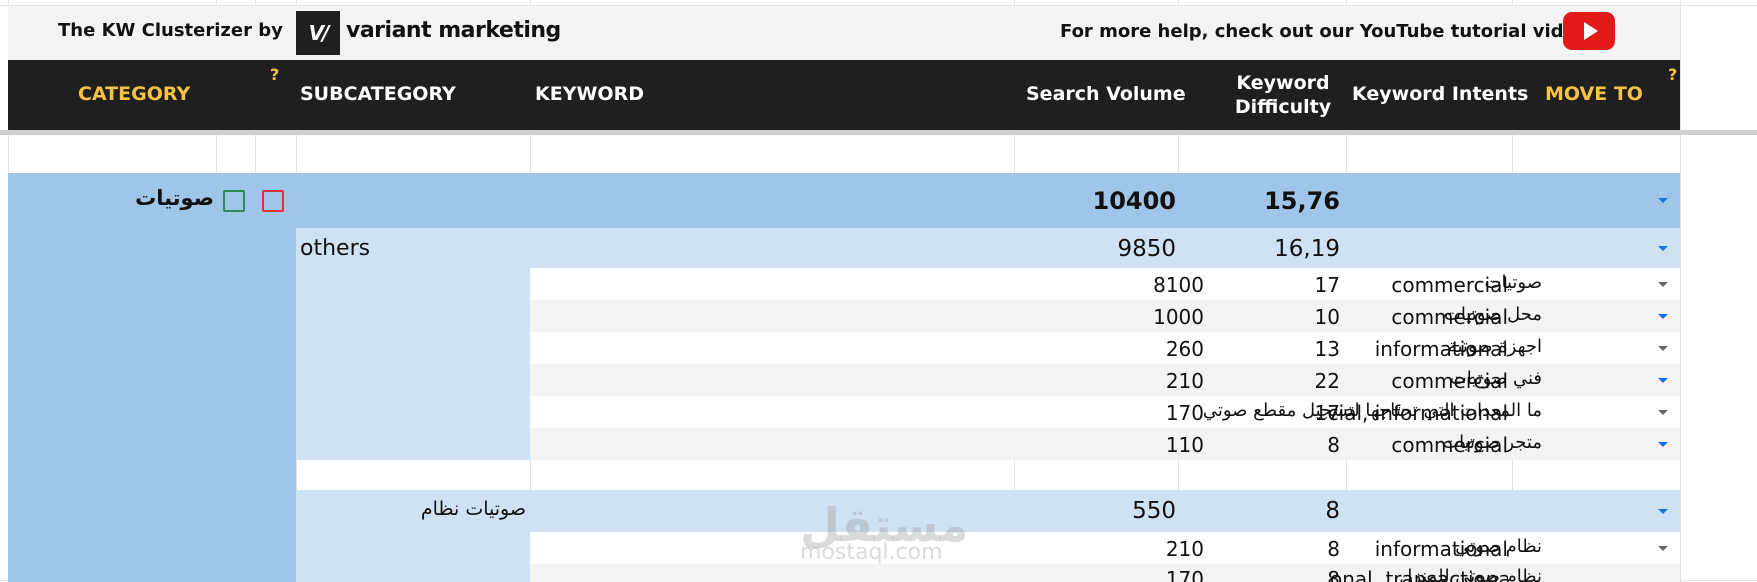 The width and height of the screenshot is (1757, 582). I want to click on move-to-help-icon: ?, so click(1672, 74).